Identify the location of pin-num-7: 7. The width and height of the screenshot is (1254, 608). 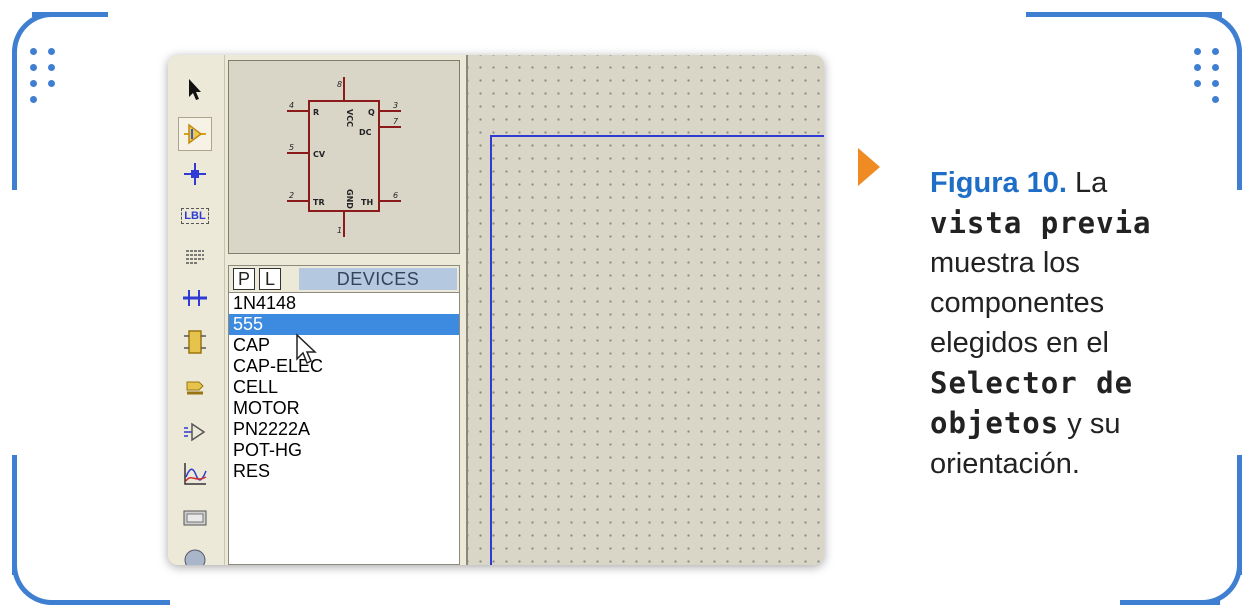
(396, 121).